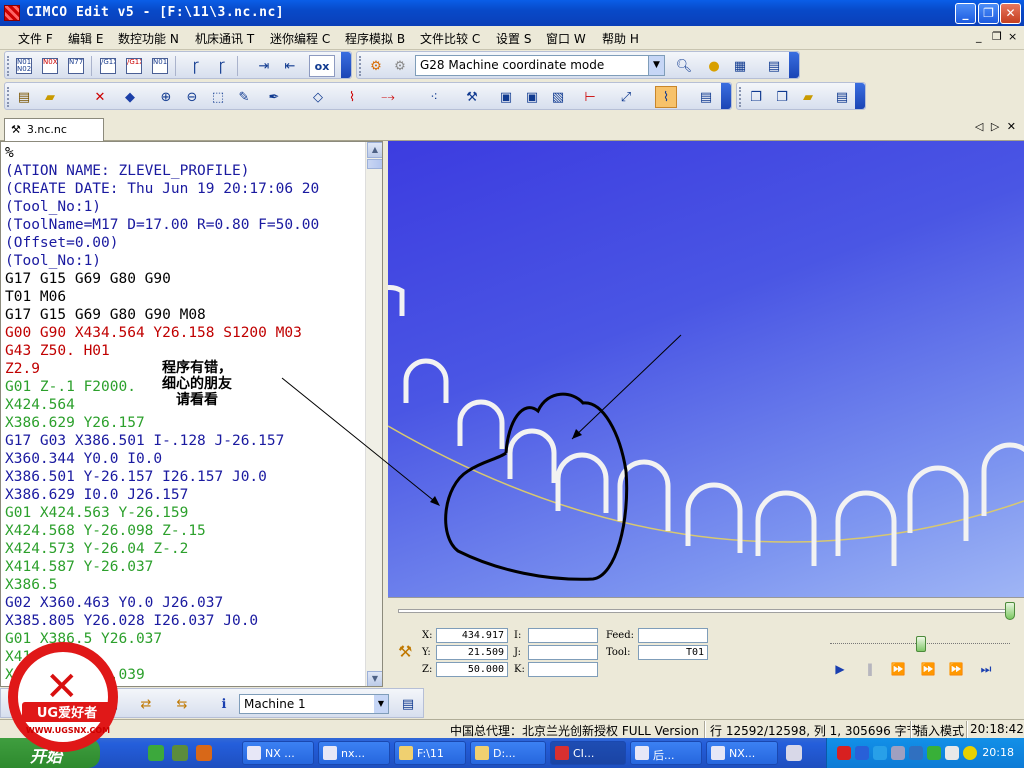  I want to click on new-window-icon: ❐, so click(756, 97).